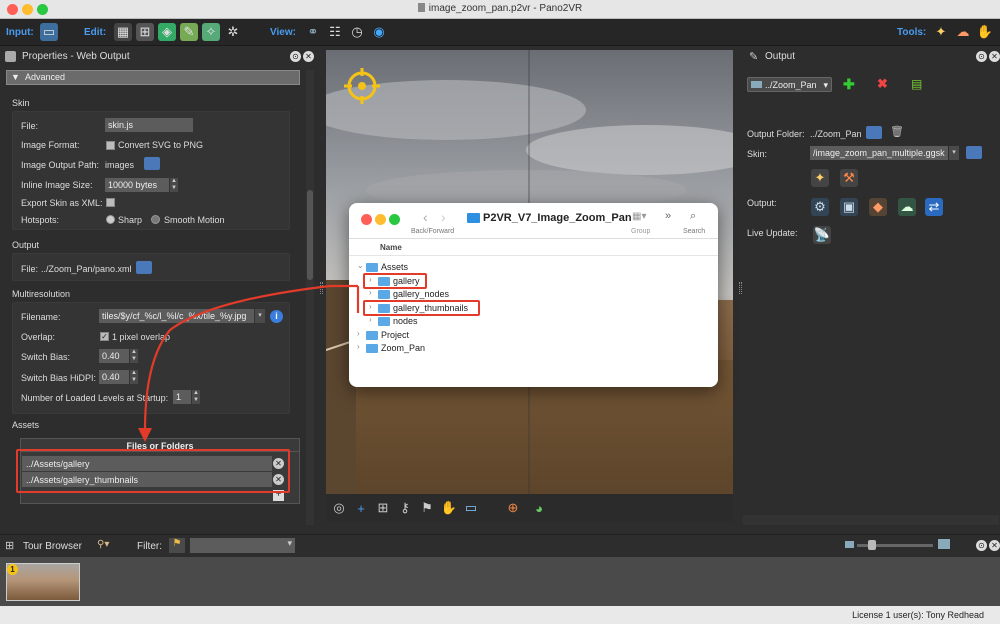 This screenshot has height=624, width=1000. What do you see at coordinates (849, 84) in the screenshot?
I see `add-output-icon: ✚` at bounding box center [849, 84].